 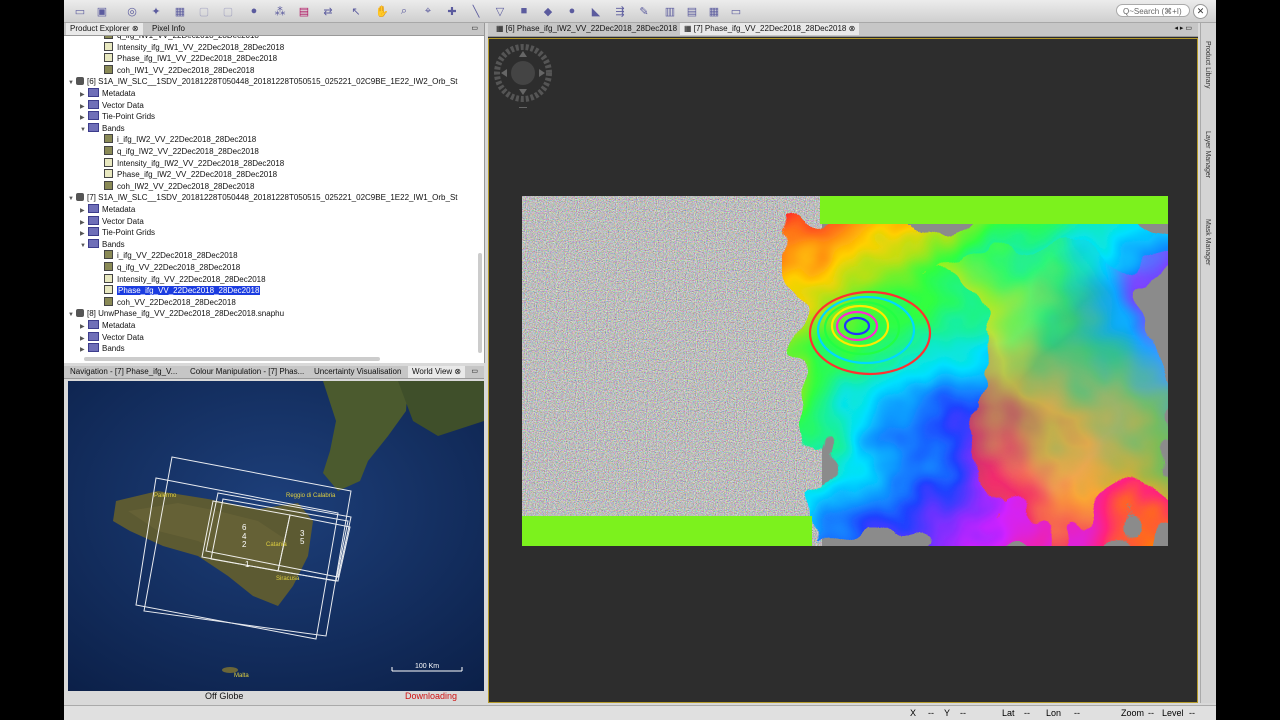 What do you see at coordinates (156, 11) in the screenshot?
I see `batch-processing-icon: ✦` at bounding box center [156, 11].